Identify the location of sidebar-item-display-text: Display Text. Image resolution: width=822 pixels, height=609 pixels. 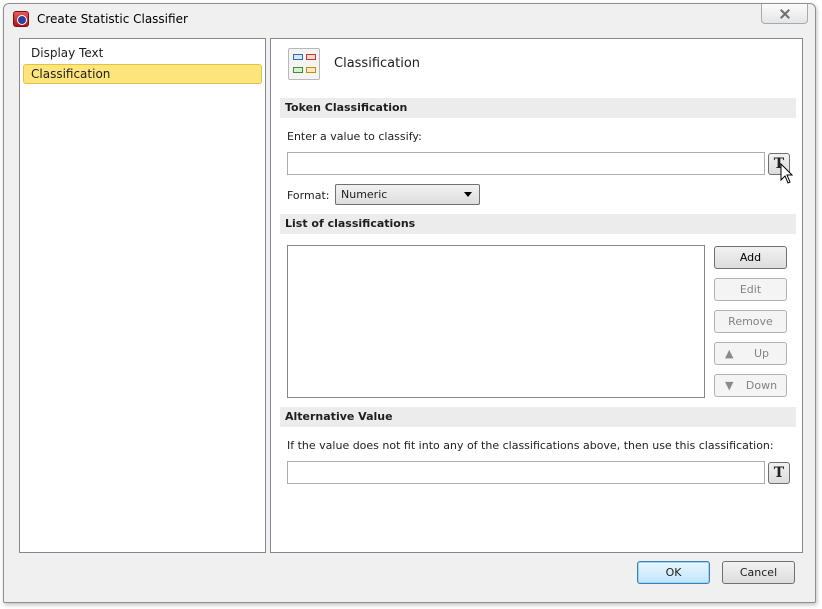
(142, 53).